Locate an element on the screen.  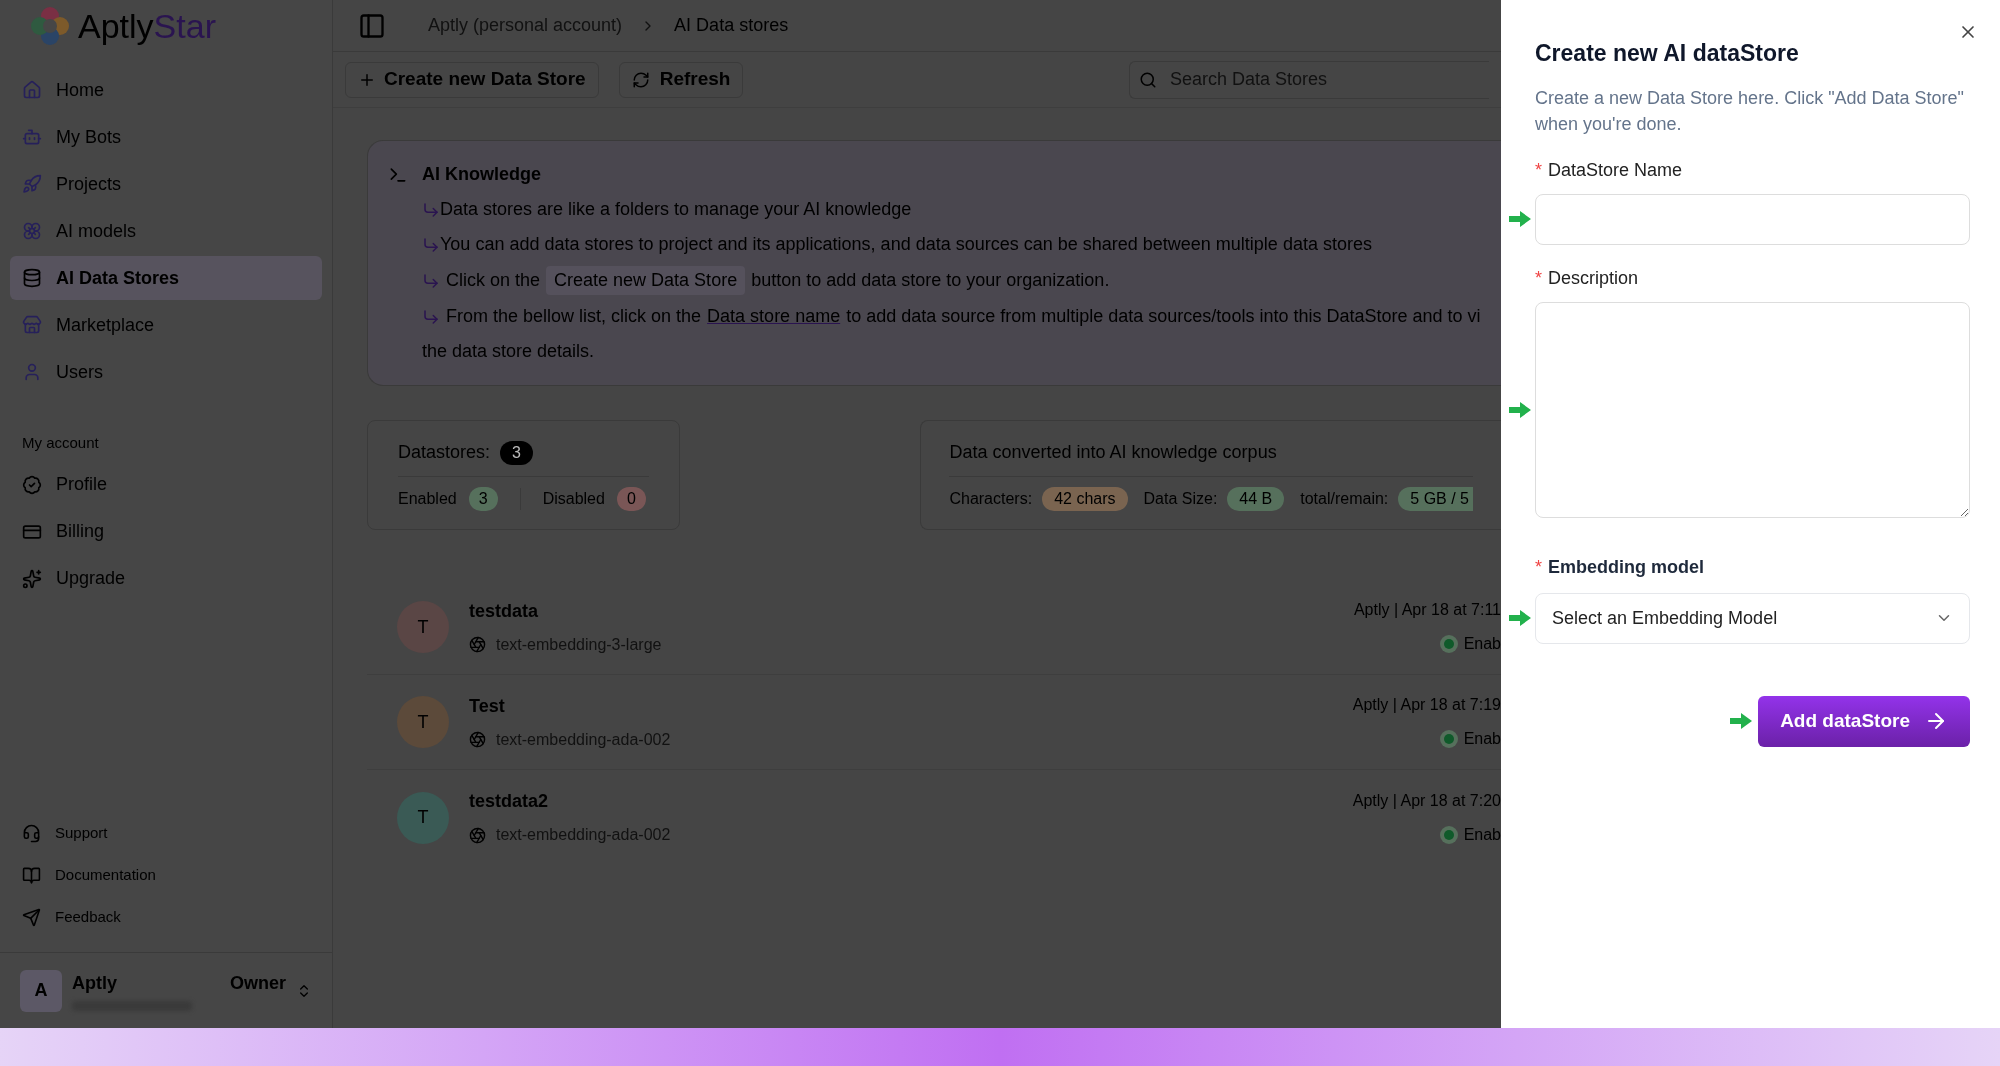
badge-check-icon is located at coordinates (32, 484).